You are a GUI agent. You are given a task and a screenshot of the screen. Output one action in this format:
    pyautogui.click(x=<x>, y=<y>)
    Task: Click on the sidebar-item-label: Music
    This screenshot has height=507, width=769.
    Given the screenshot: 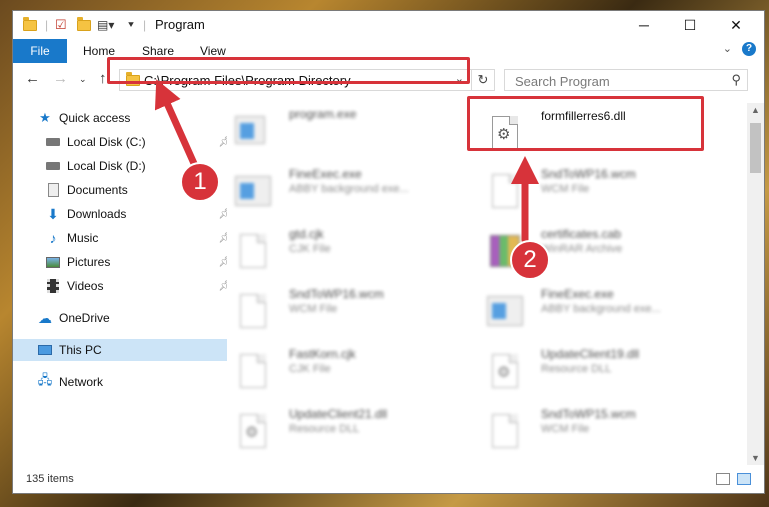 What is the action you would take?
    pyautogui.click(x=83, y=238)
    